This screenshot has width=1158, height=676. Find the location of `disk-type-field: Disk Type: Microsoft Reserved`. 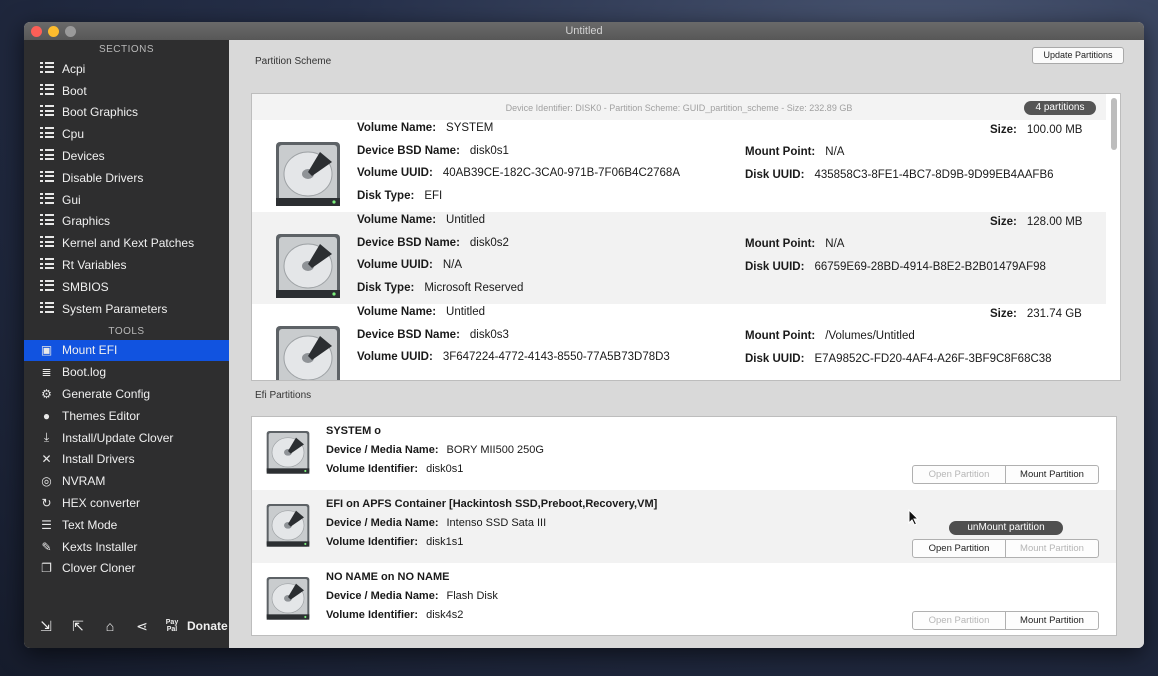

disk-type-field: Disk Type: Microsoft Reserved is located at coordinates (440, 288).